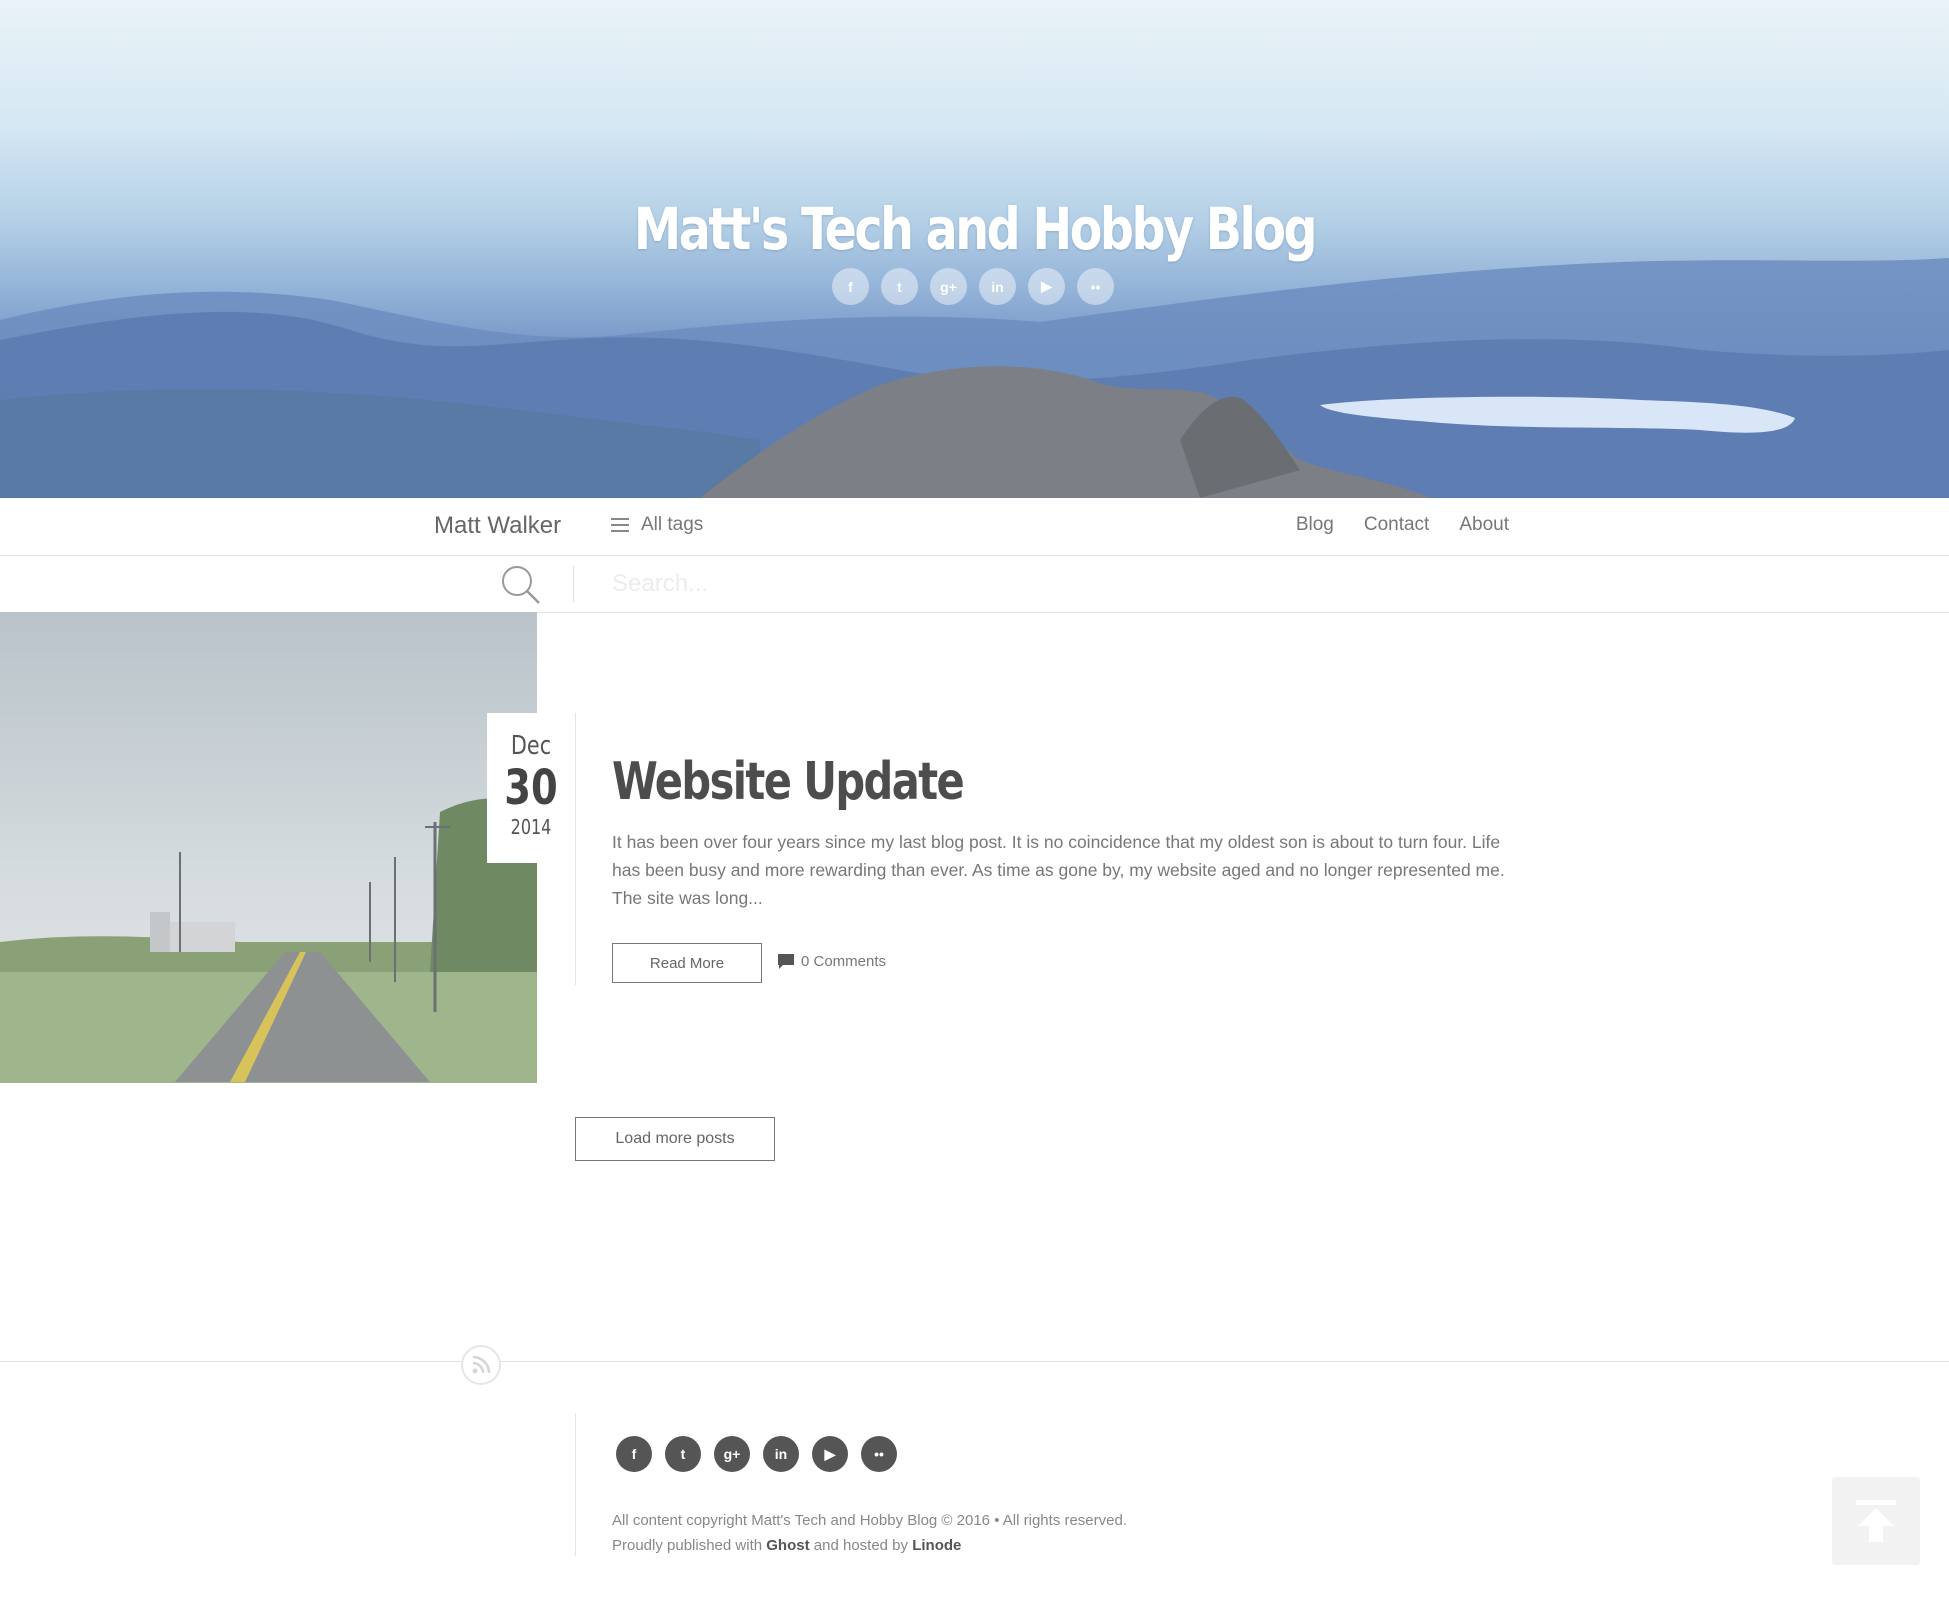  Describe the element at coordinates (861, 1545) in the screenshot. I see `hosted-text: and hosted by` at that location.